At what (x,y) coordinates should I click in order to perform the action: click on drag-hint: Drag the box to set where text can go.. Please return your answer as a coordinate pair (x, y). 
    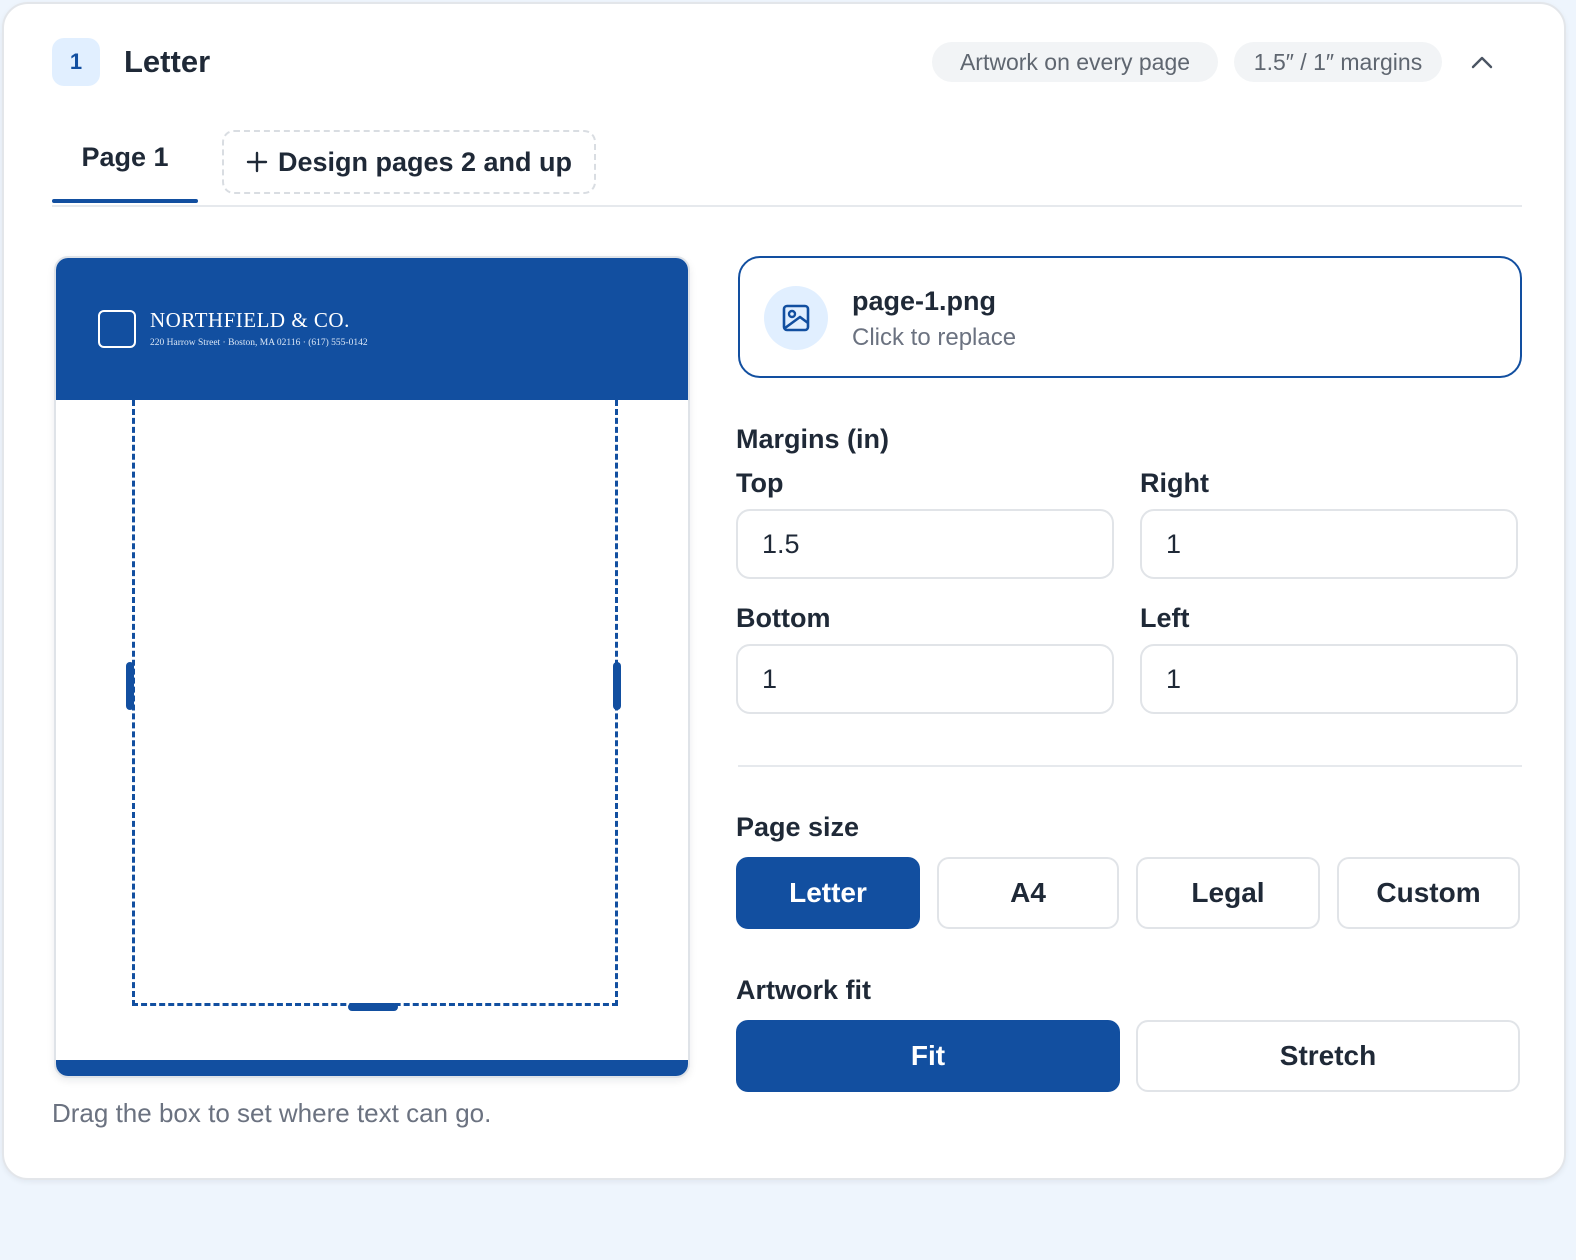
    Looking at the image, I should click on (272, 1113).